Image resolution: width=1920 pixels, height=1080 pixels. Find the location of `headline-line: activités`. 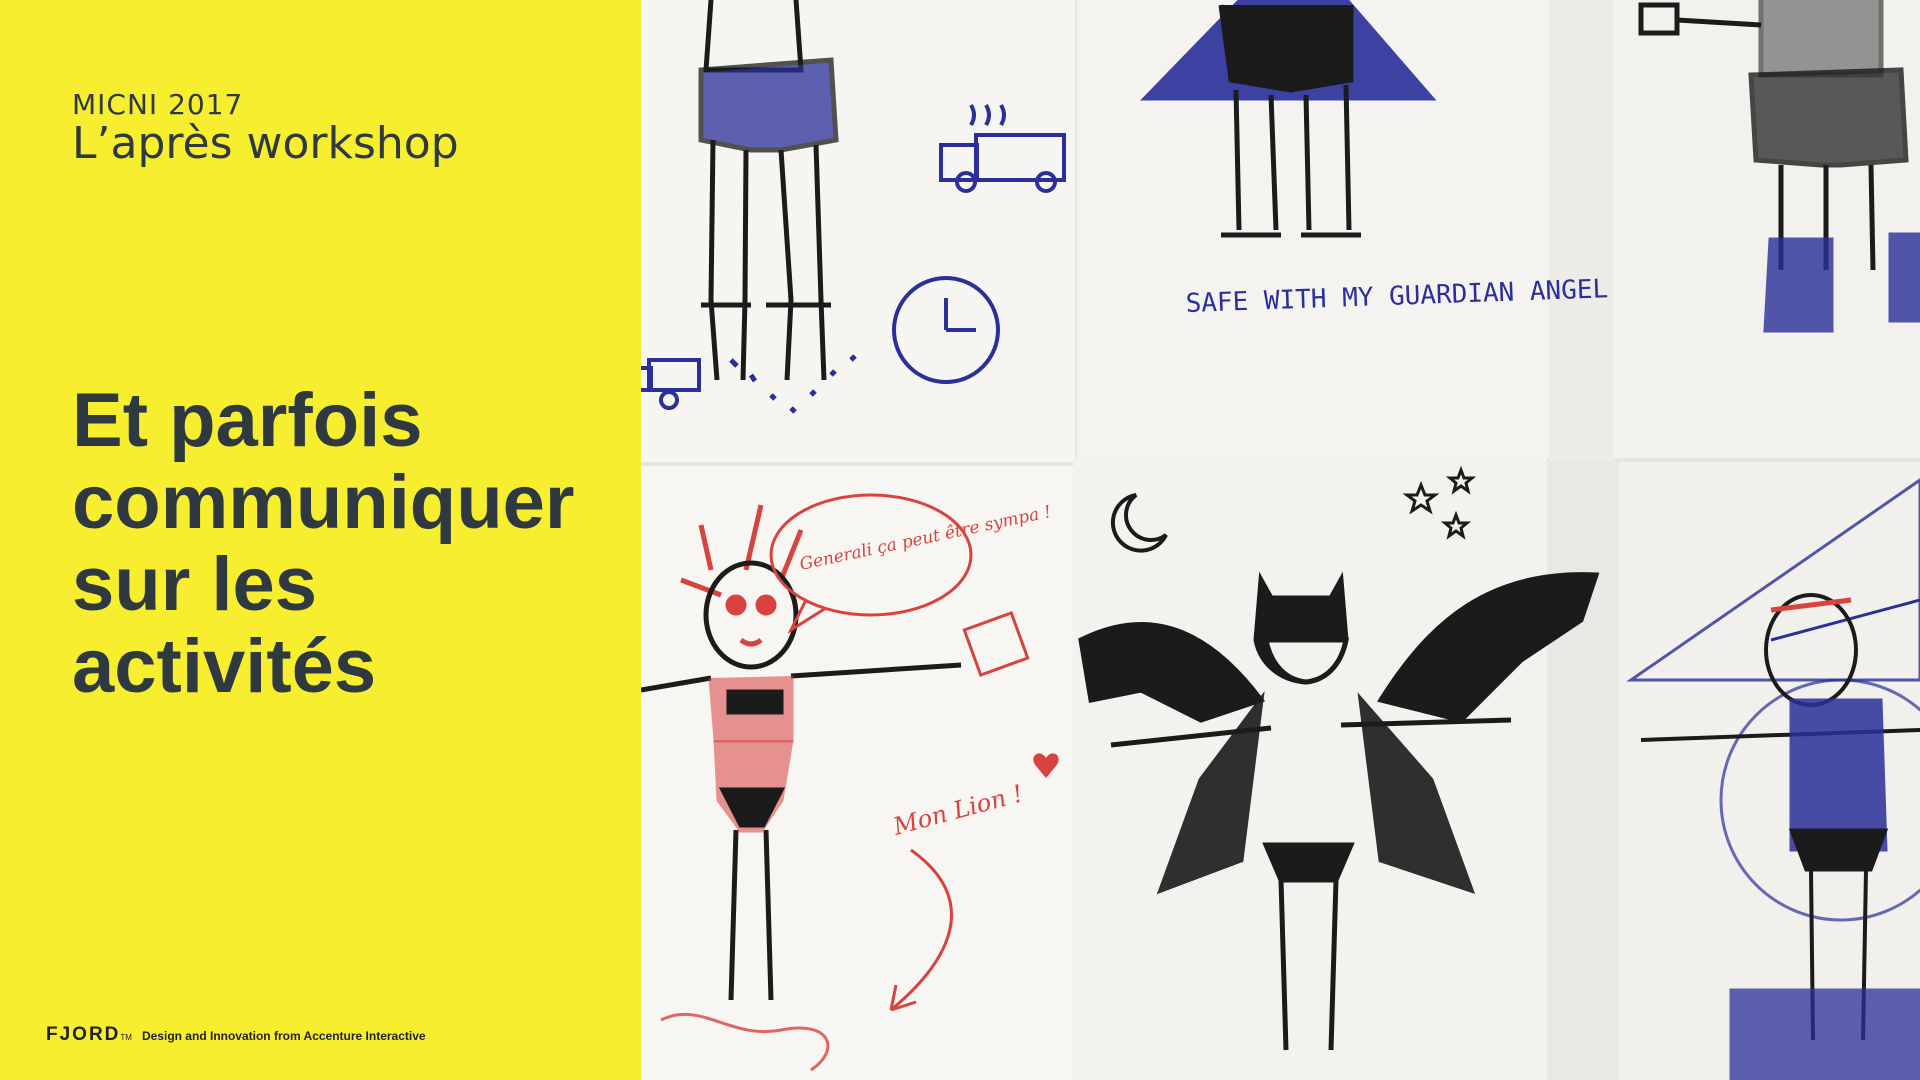

headline-line: activités is located at coordinates (224, 666).